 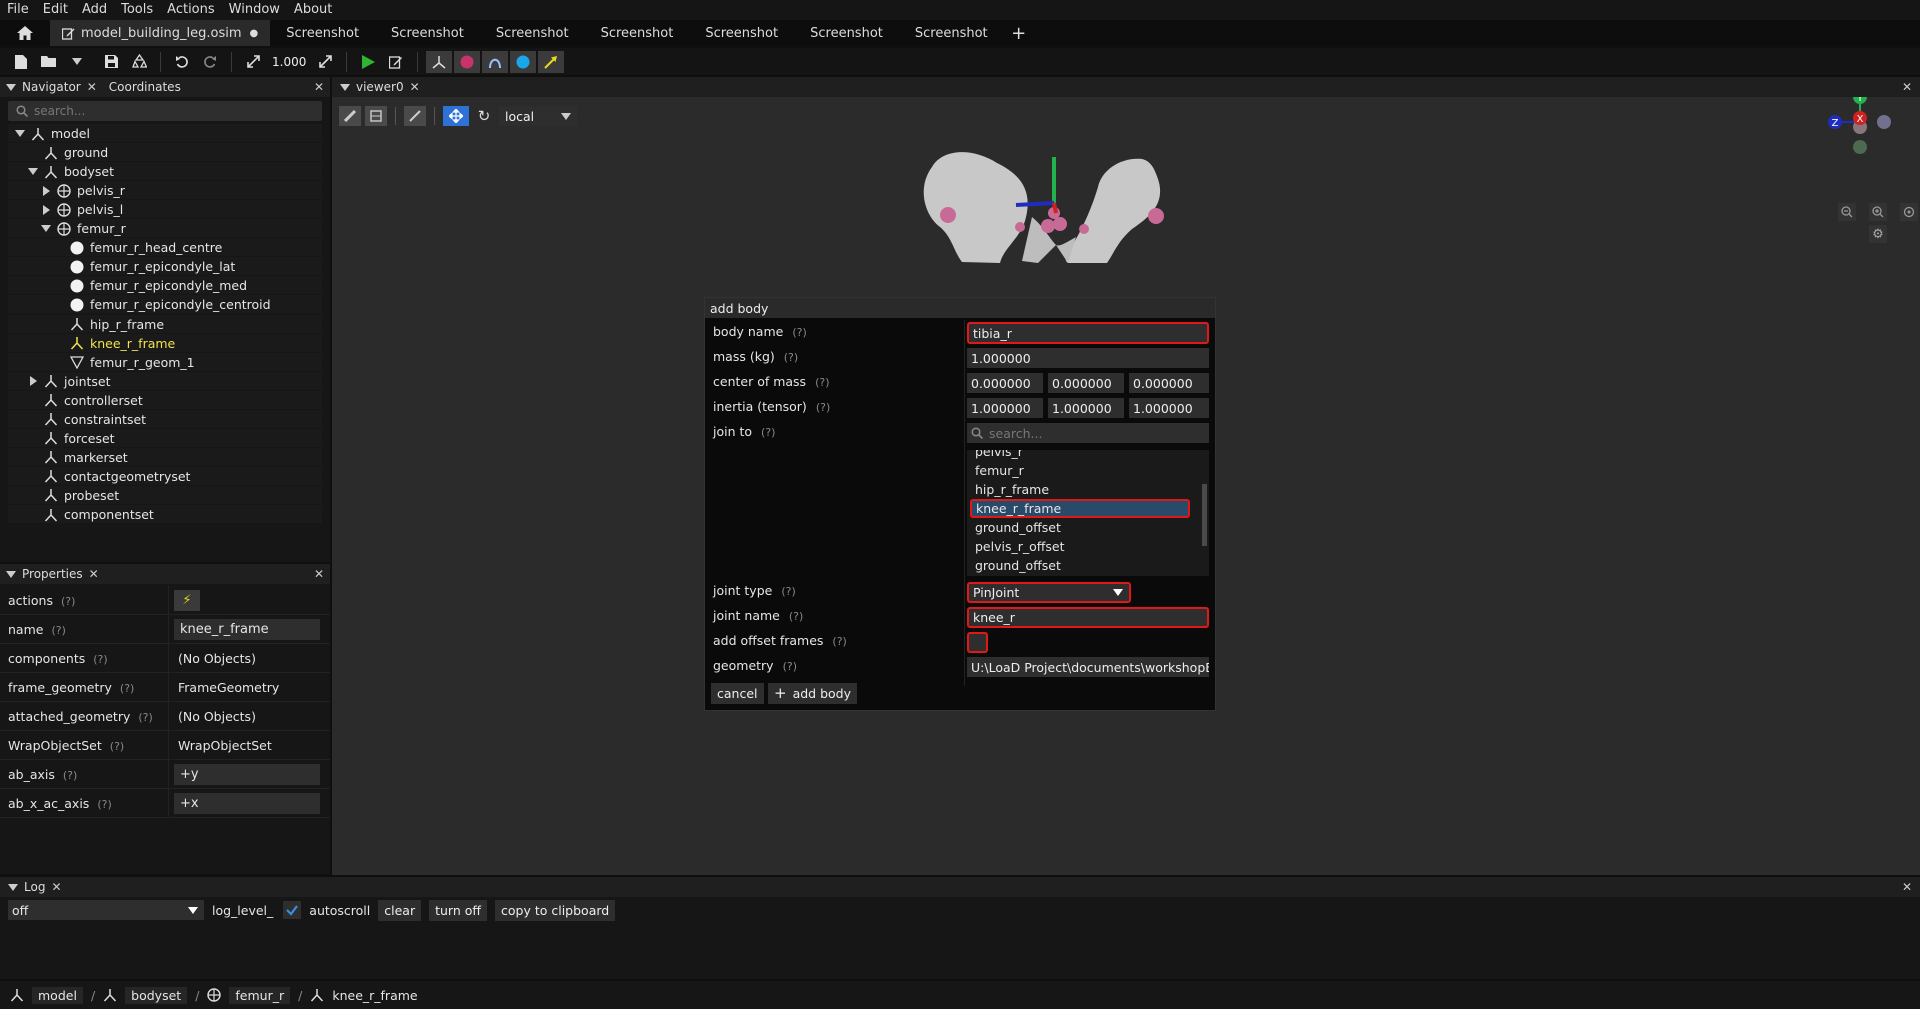 What do you see at coordinates (999, 470) in the screenshot?
I see `join-to-item: femur_r` at bounding box center [999, 470].